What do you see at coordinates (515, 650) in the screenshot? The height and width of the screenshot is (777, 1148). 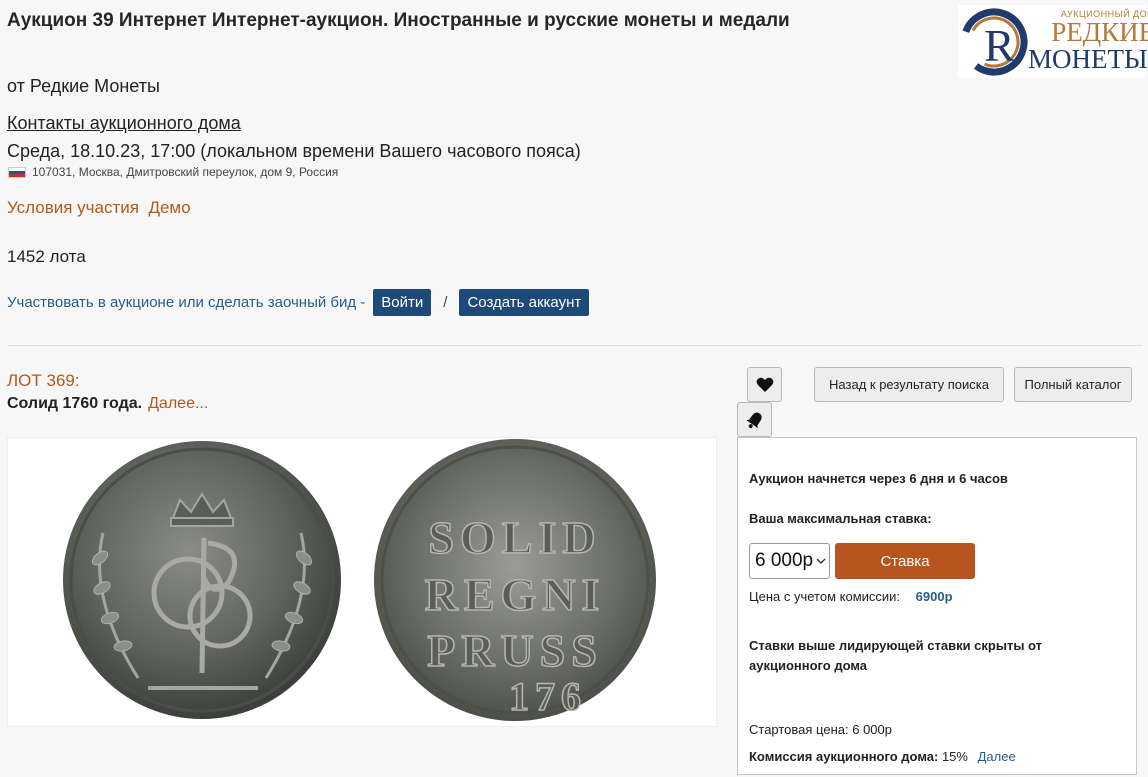 I see `coin-legend-line3: PRUSS` at bounding box center [515, 650].